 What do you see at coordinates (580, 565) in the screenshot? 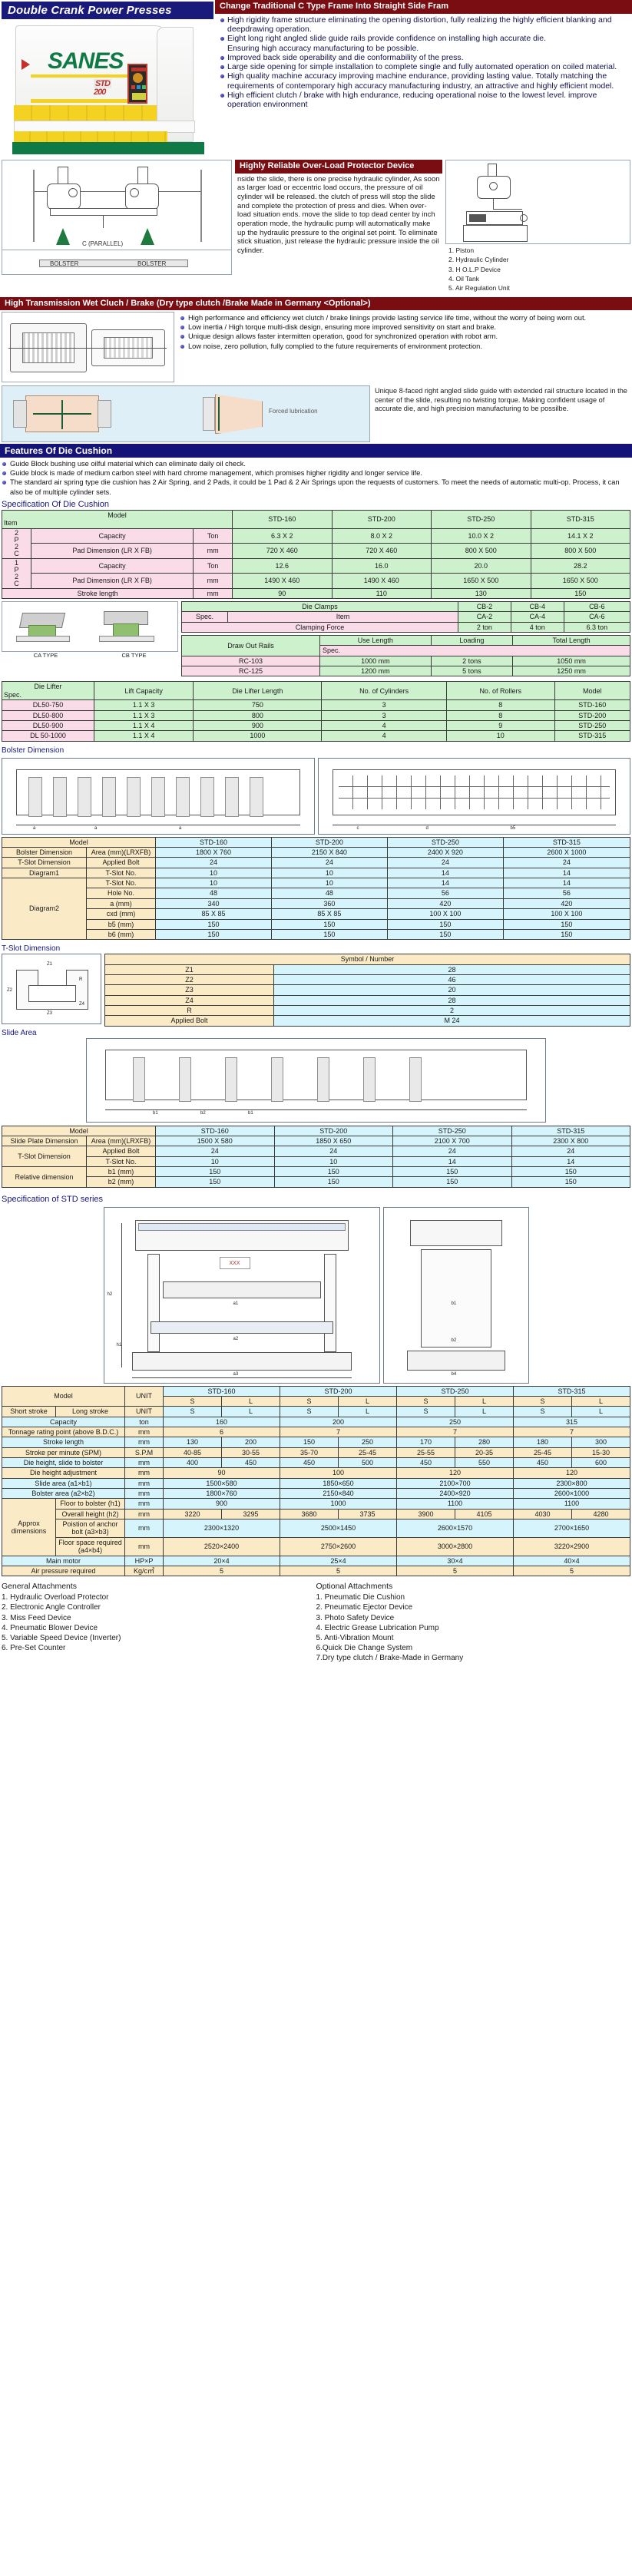
I see `cell: 28.2` at bounding box center [580, 565].